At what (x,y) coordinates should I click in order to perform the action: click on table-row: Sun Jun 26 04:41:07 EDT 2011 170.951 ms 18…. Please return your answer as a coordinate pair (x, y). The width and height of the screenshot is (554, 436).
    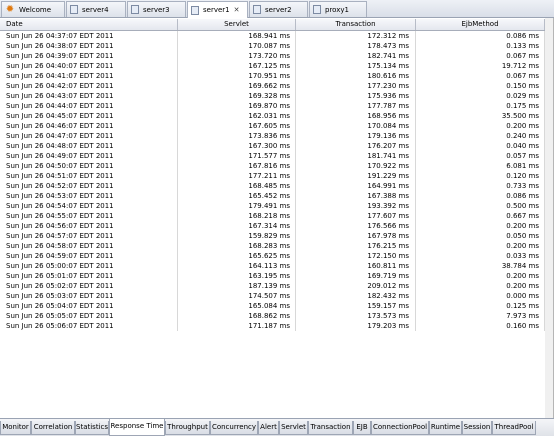
    Looking at the image, I should click on (272, 76).